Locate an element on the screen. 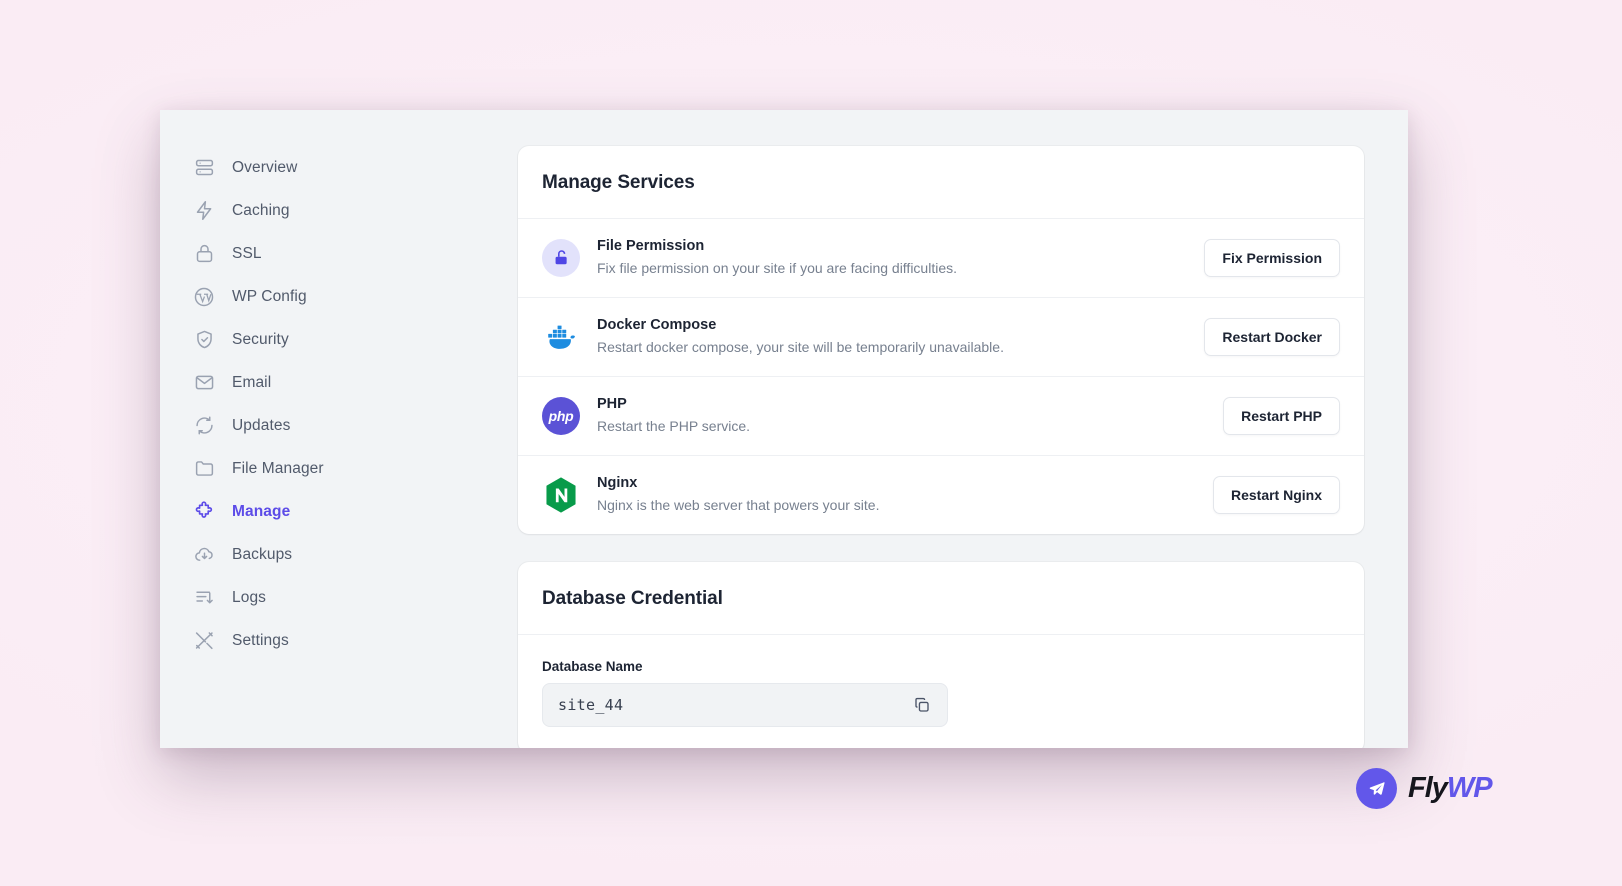  sidebar-item-wp-config: WP Config is located at coordinates (317, 296).